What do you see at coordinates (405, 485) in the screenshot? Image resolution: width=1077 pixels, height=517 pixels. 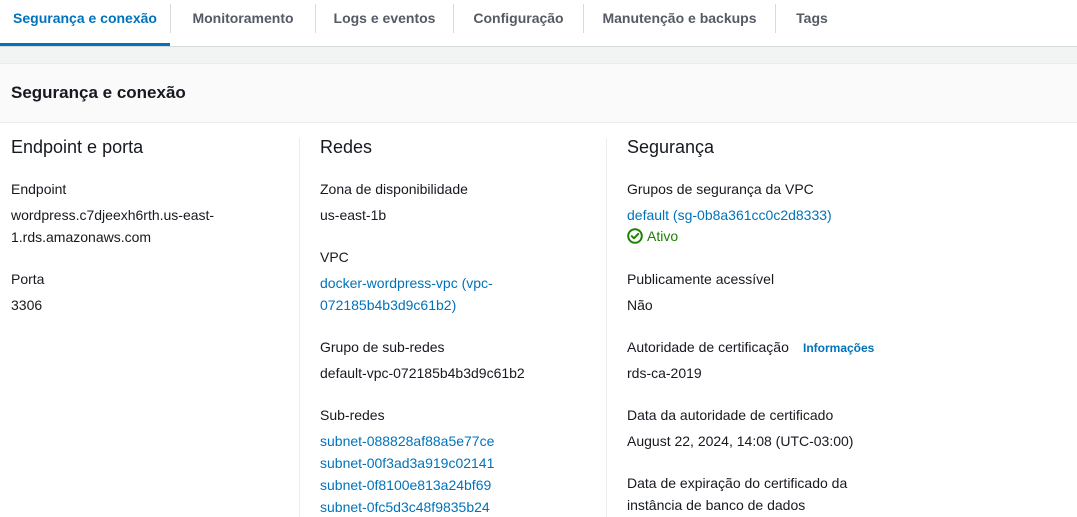 I see `subnet-link: subnet-0f8100e813a24bf69` at bounding box center [405, 485].